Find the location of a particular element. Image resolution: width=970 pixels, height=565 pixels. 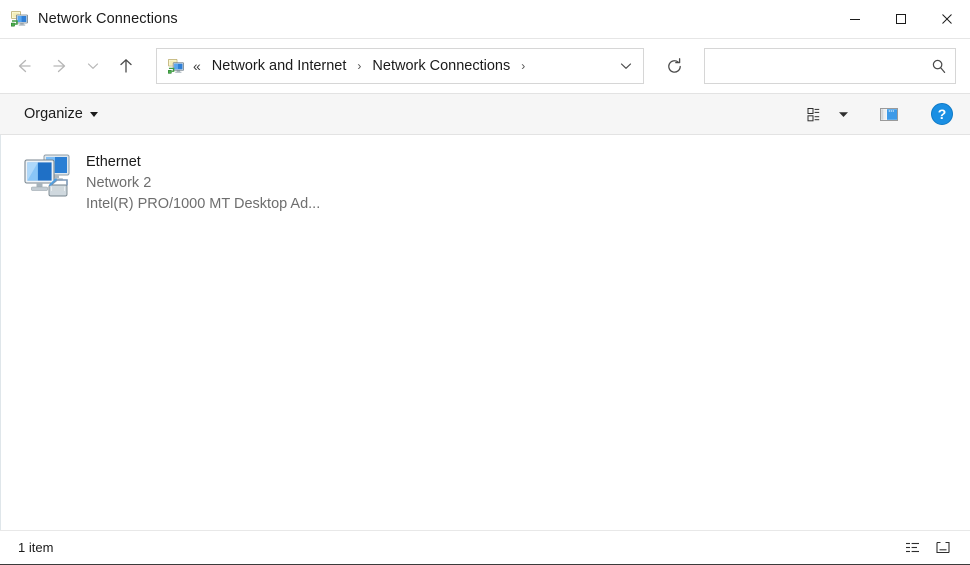

breadcrumb-overflow: « is located at coordinates (197, 66).